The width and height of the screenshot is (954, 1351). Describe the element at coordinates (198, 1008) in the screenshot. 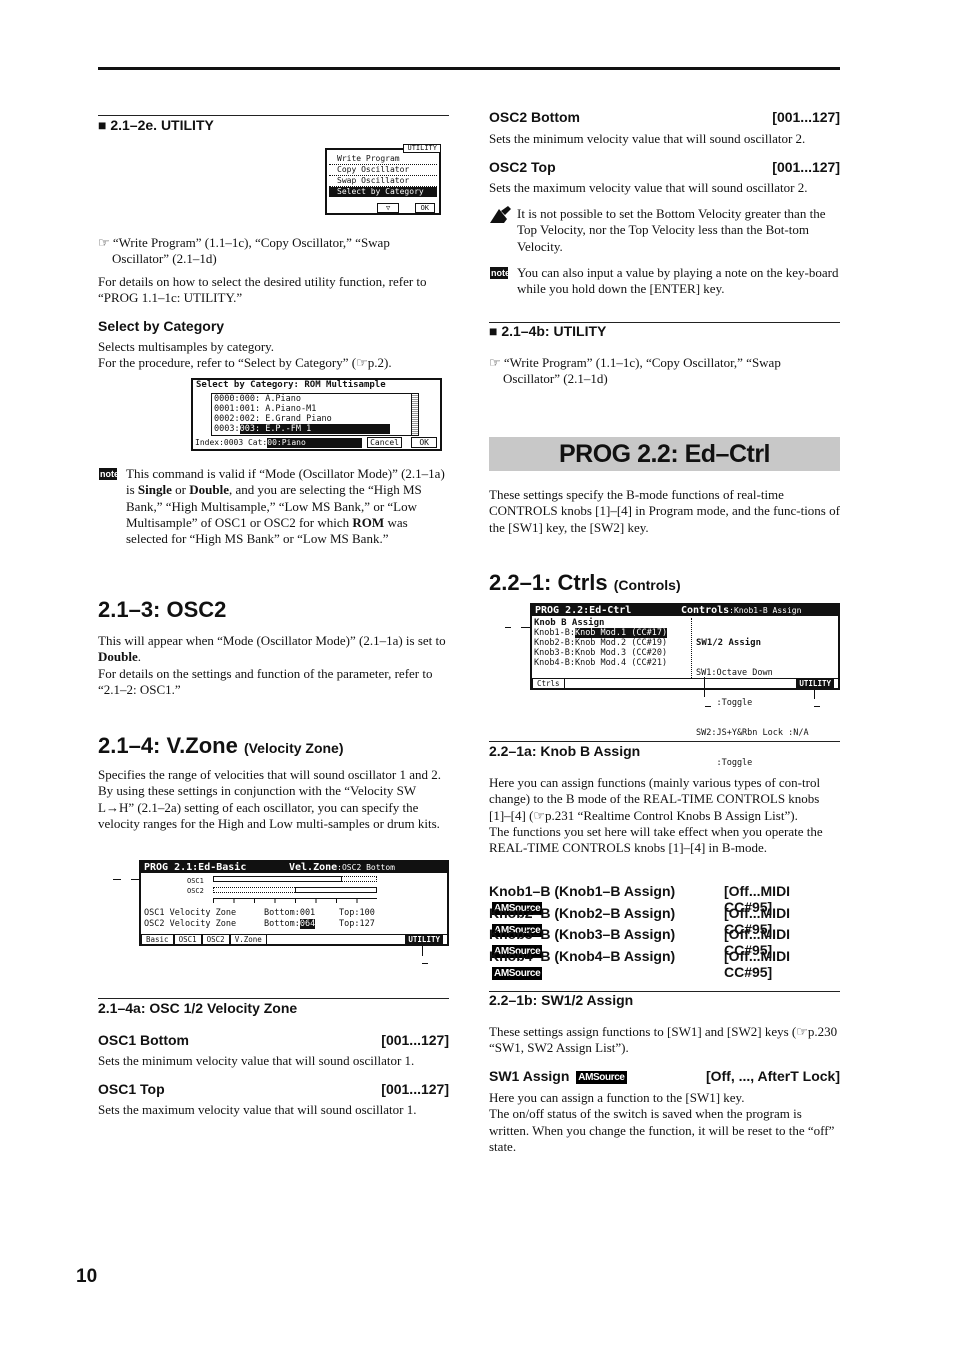

I see `velocity-zone-section: 2.1–4a: OSC 1/2 Velocity Zone` at that location.